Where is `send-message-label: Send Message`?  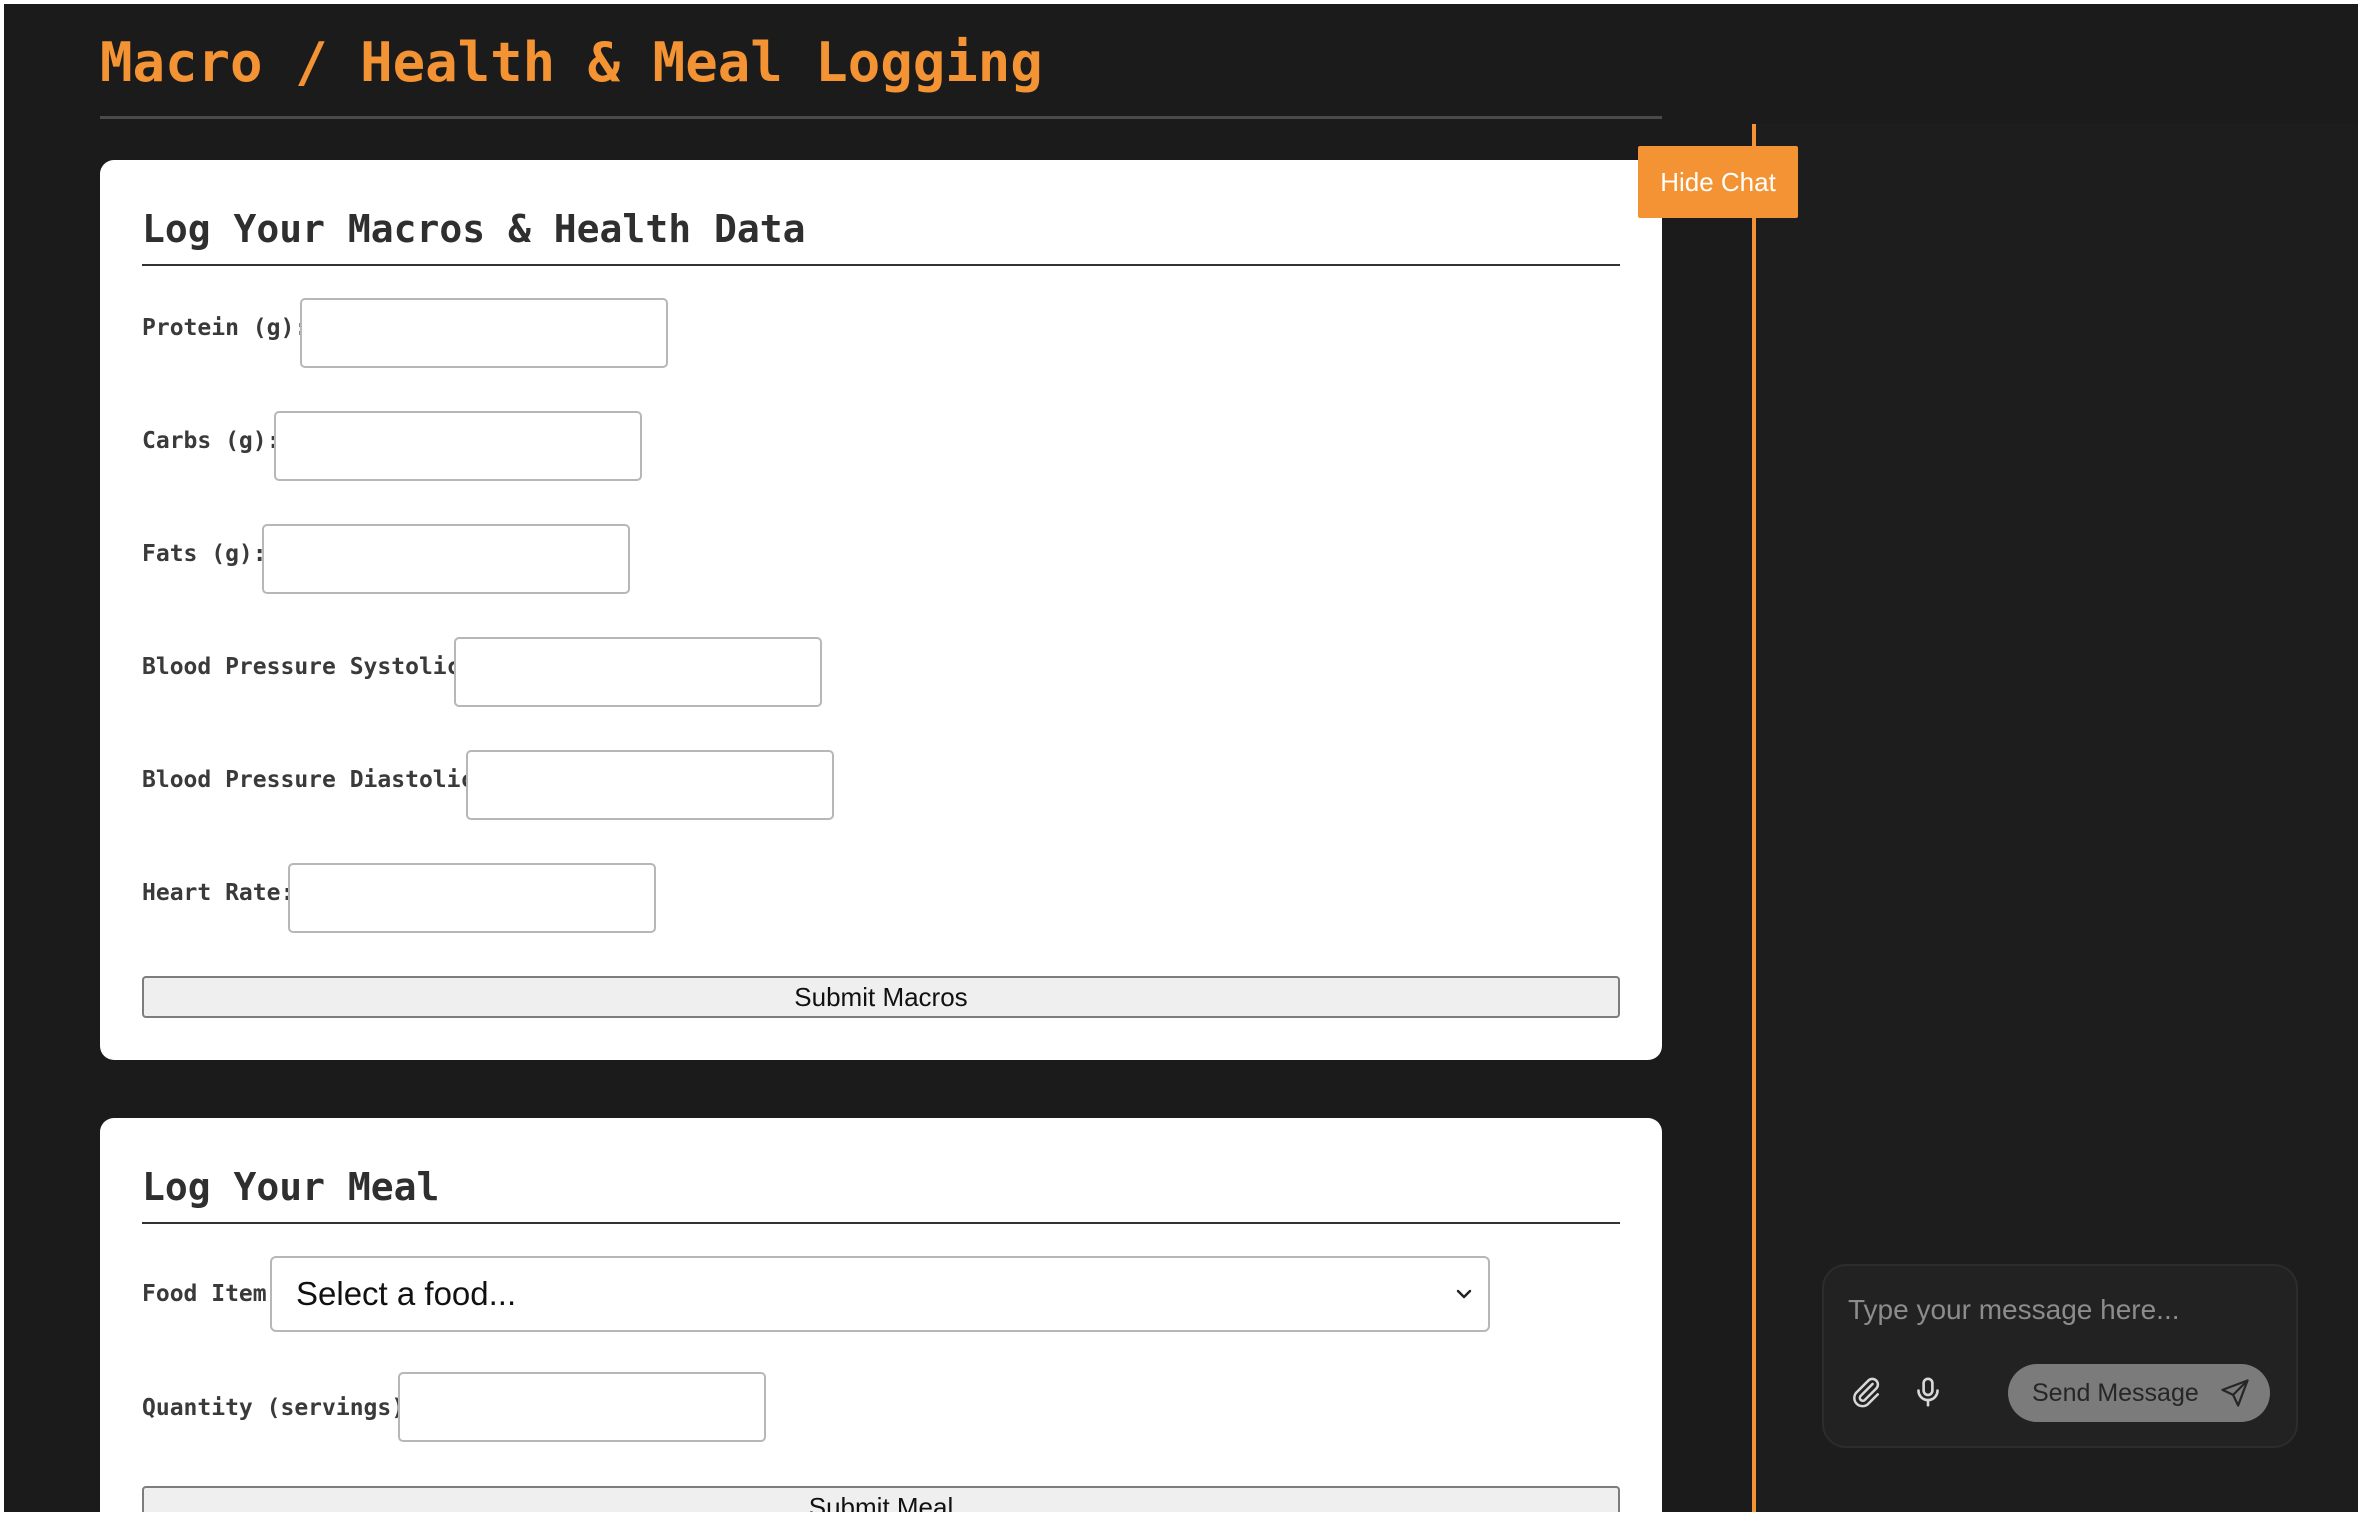 send-message-label: Send Message is located at coordinates (2115, 1393).